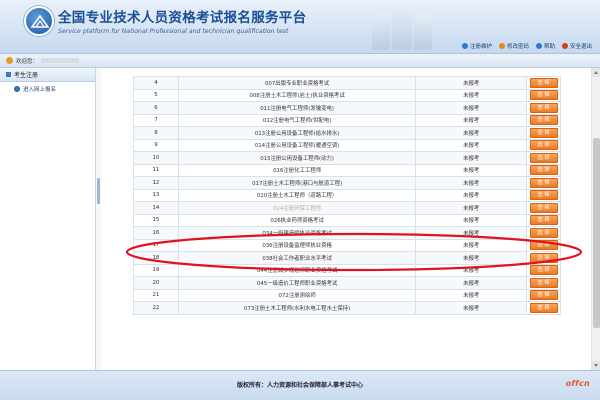 The image size is (600, 400). What do you see at coordinates (297, 233) in the screenshot?
I see `exam-name: 034一级建造师执业资格考试` at bounding box center [297, 233].